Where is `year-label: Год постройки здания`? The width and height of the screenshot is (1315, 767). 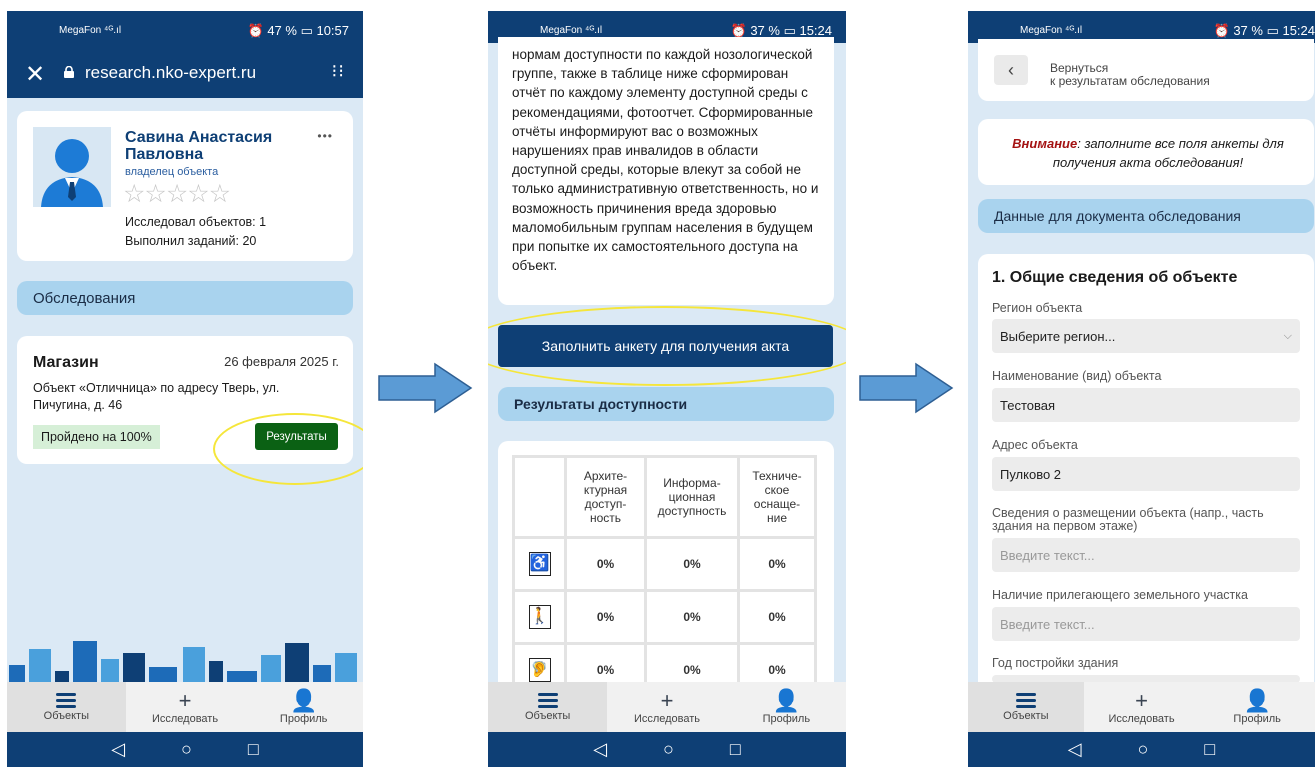
year-label: Год постройки здания is located at coordinates (1055, 663).